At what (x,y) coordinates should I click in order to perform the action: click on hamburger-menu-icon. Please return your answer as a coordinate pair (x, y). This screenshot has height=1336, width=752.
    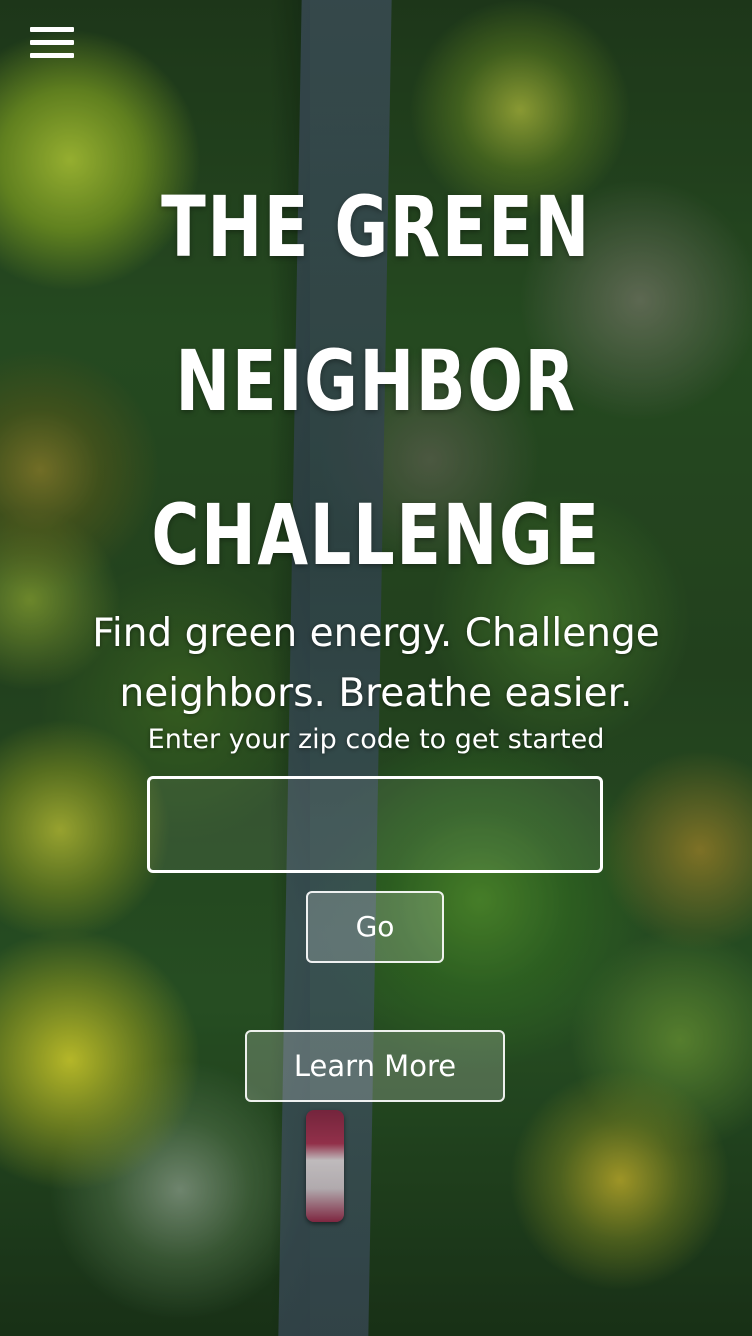
    Looking at the image, I should click on (52, 46).